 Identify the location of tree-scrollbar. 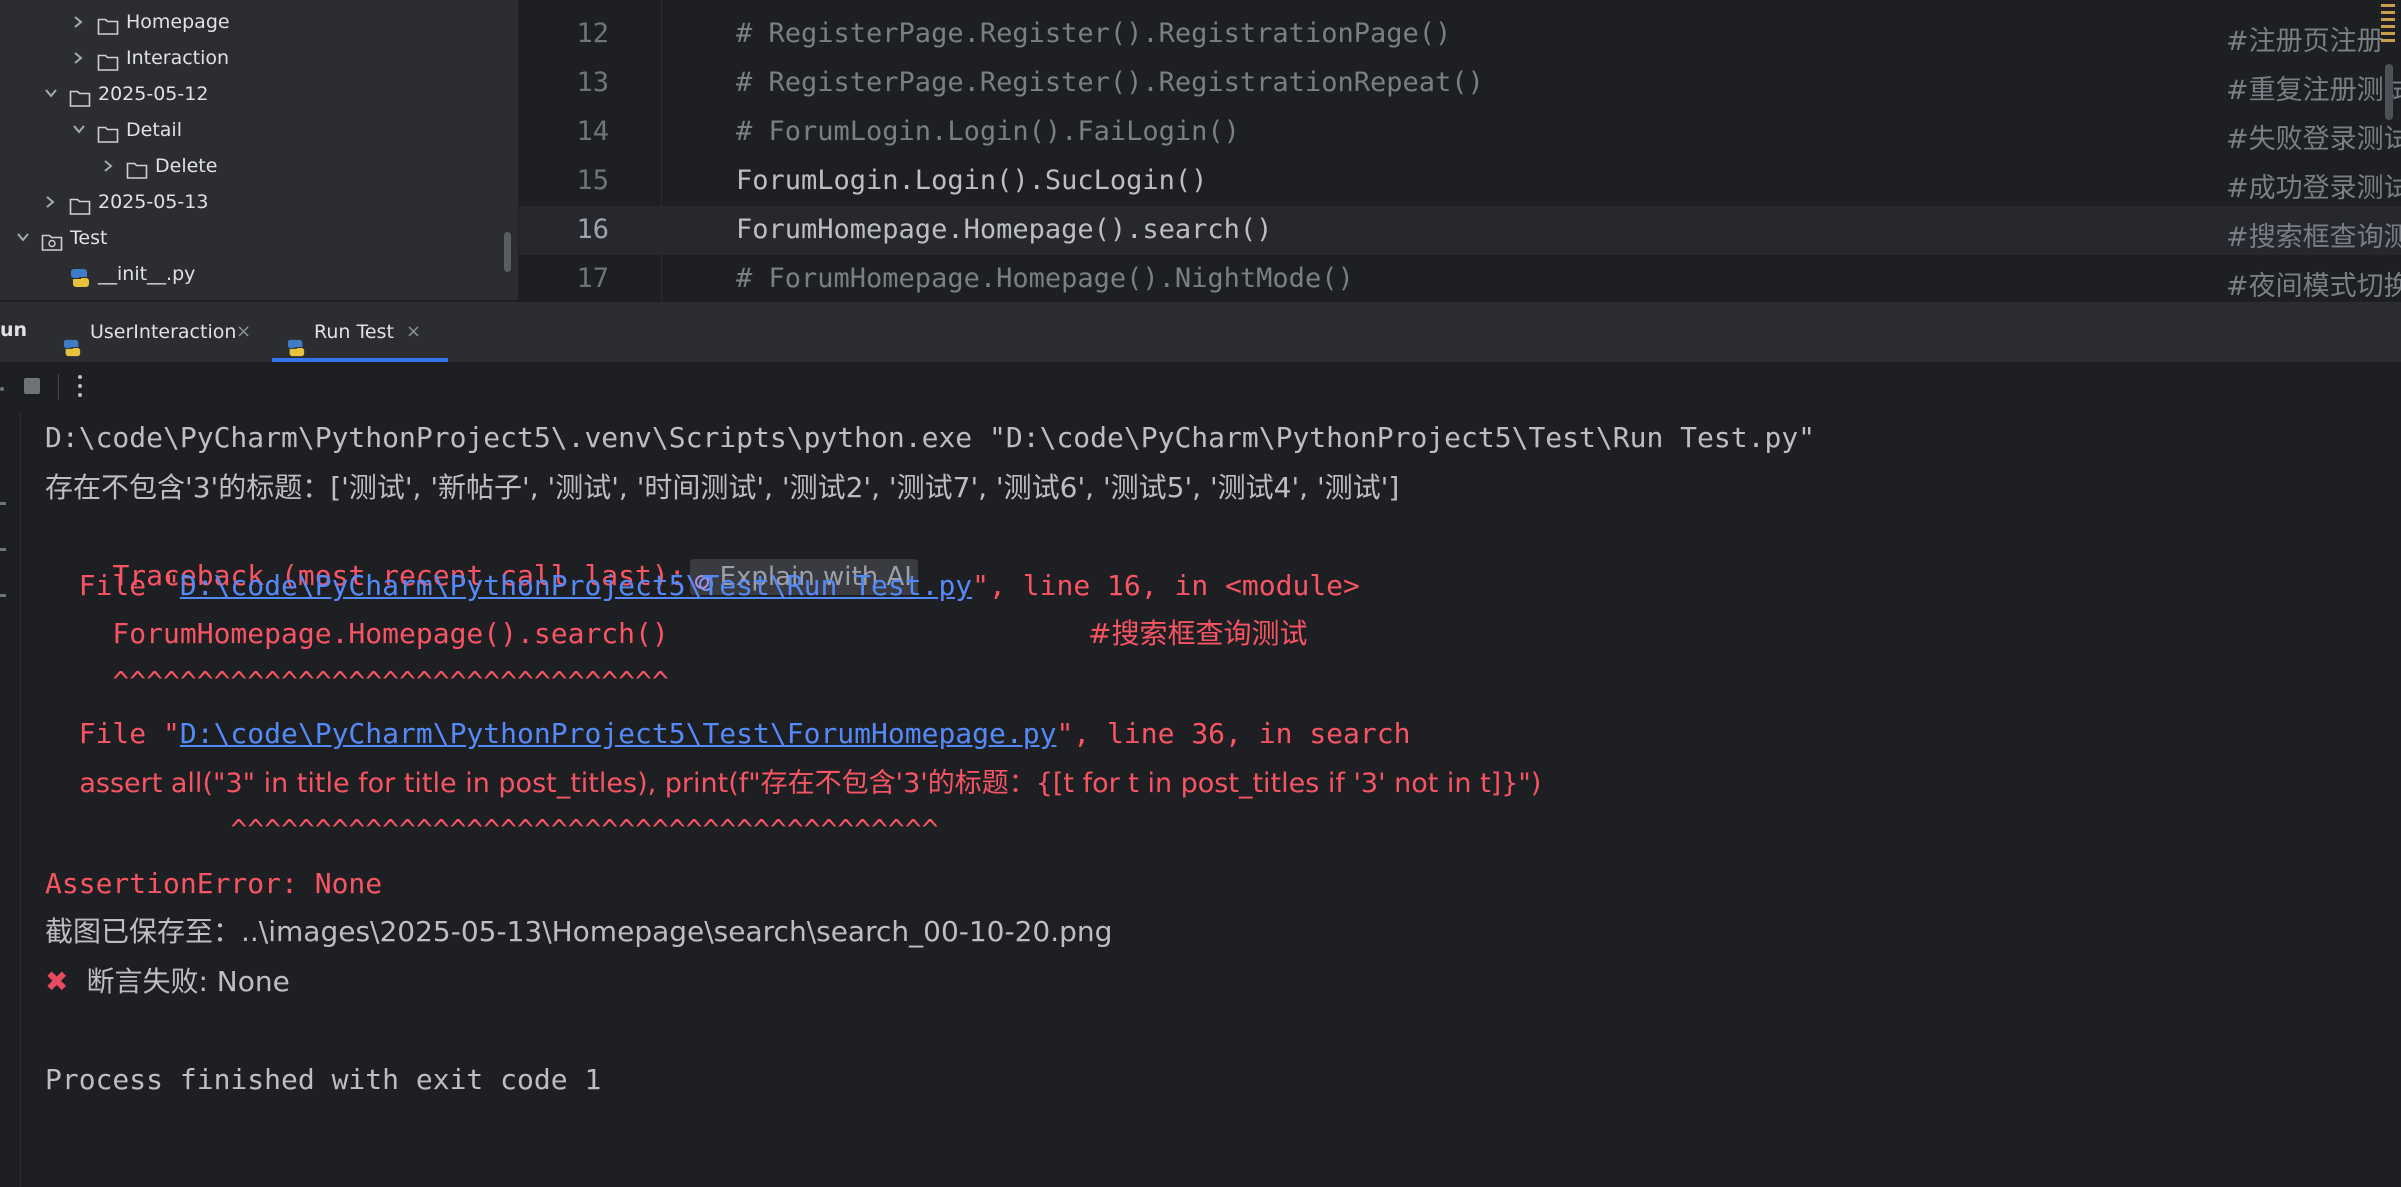
(507, 252).